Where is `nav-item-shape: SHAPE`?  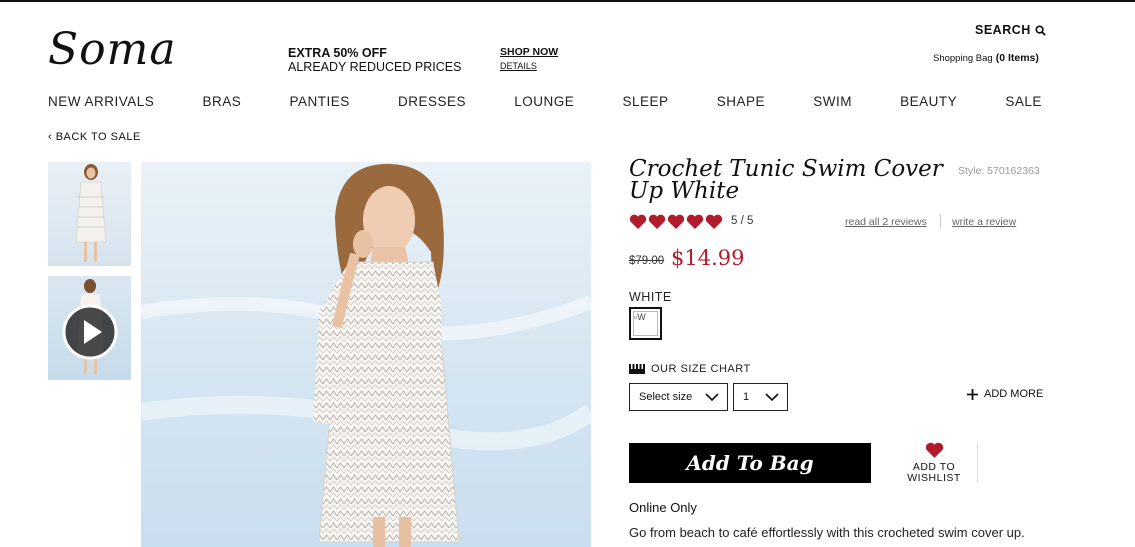 nav-item-shape: SHAPE is located at coordinates (741, 101).